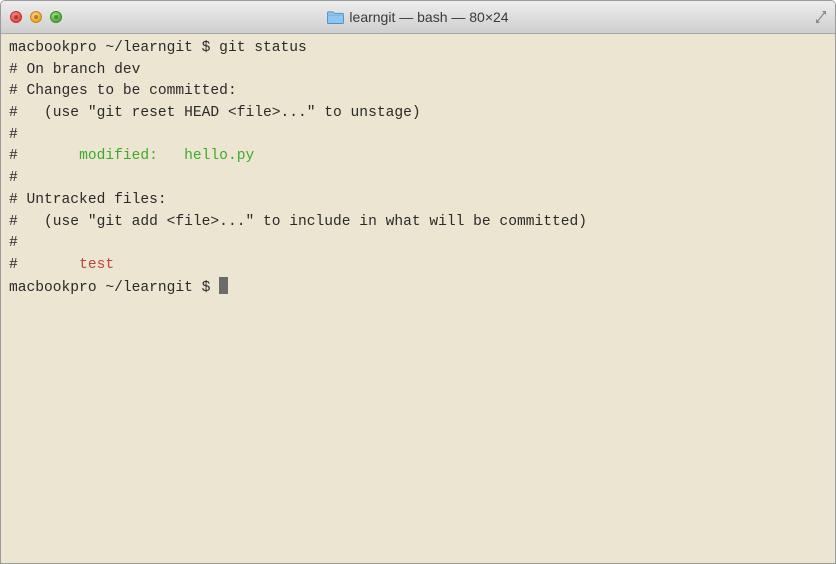 Image resolution: width=836 pixels, height=564 pixels. I want to click on terminal-line: macbookpro ~/learngit $ git status, so click(422, 49).